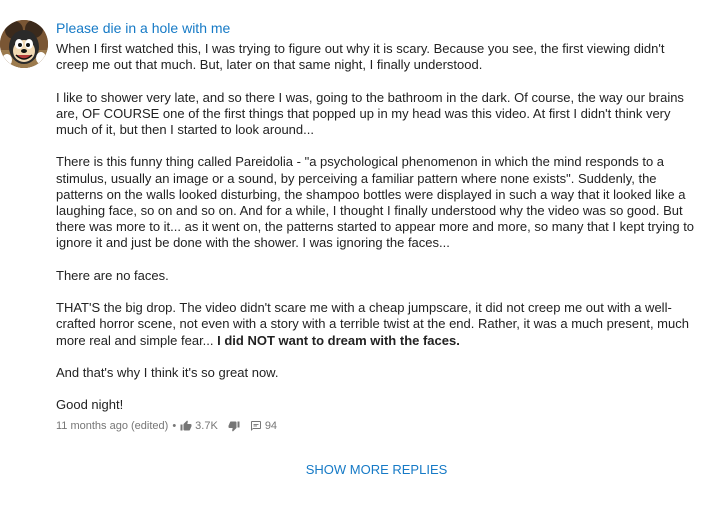  I want to click on show-more-replies-button: SHOW MORE REPLIES, so click(351, 470).